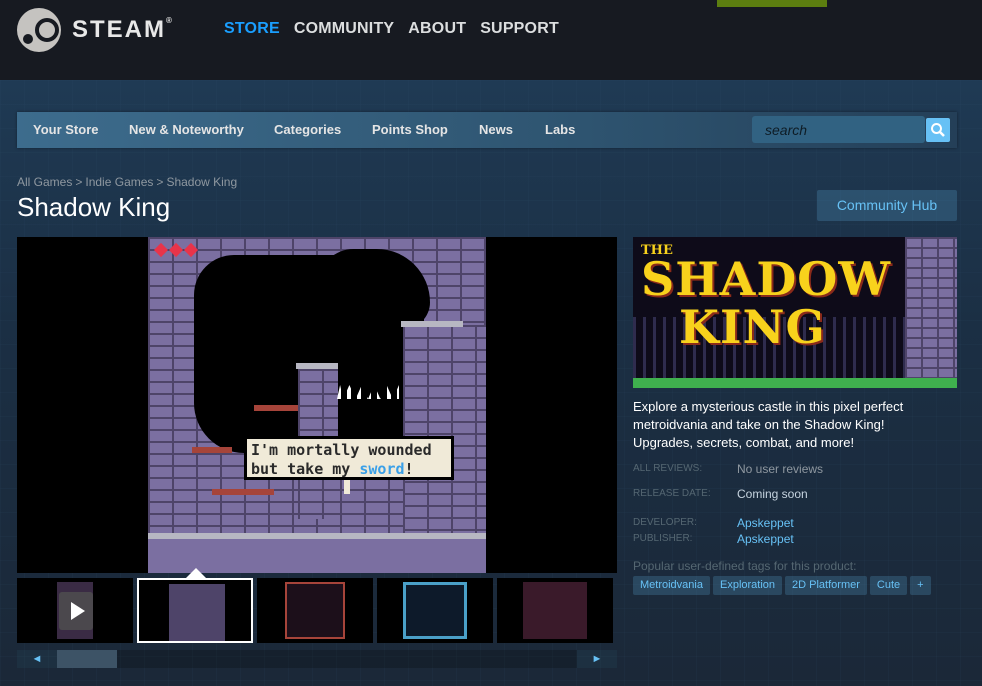 The width and height of the screenshot is (982, 686). What do you see at coordinates (780, 469) in the screenshot?
I see `all-reviews-value: No user reviews` at bounding box center [780, 469].